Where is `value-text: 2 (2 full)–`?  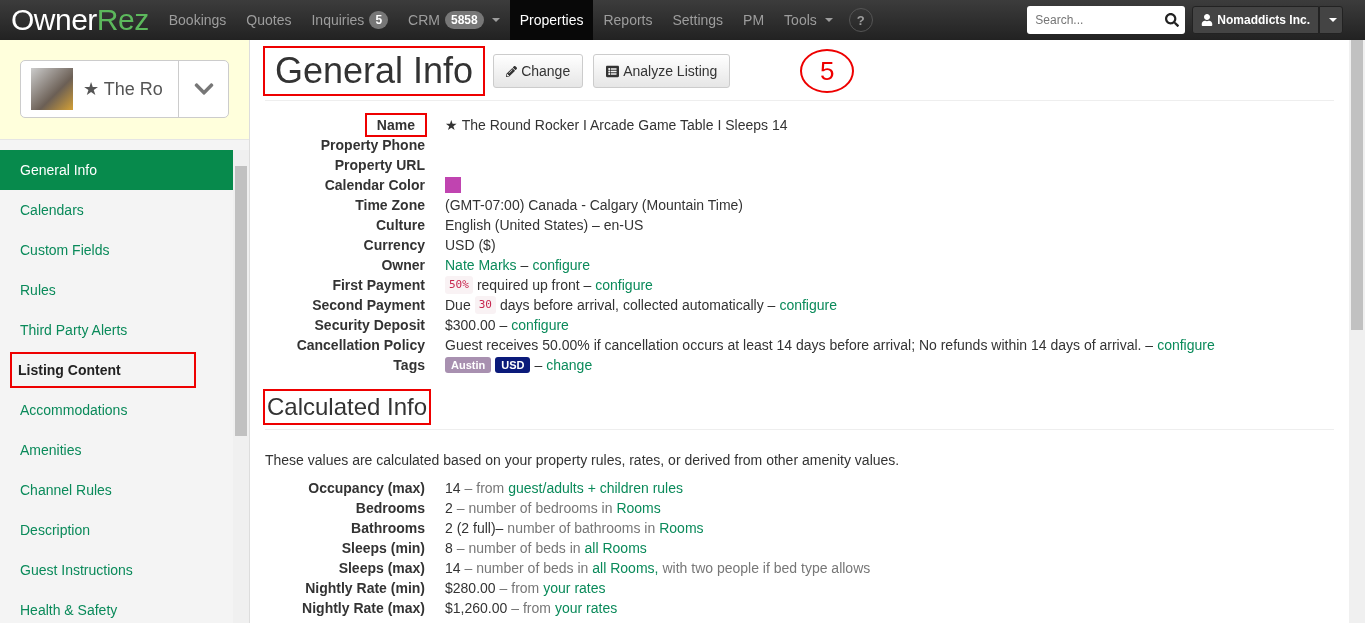 value-text: 2 (2 full)– is located at coordinates (474, 528).